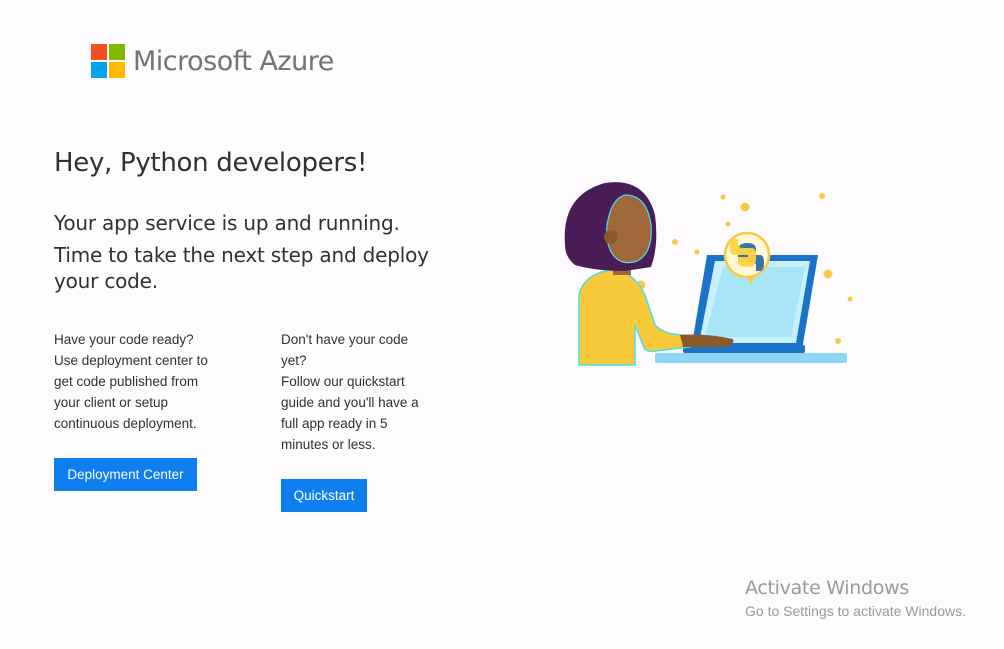 The image size is (1004, 649). What do you see at coordinates (708, 274) in the screenshot?
I see `developer-laptop-python-illustration` at bounding box center [708, 274].